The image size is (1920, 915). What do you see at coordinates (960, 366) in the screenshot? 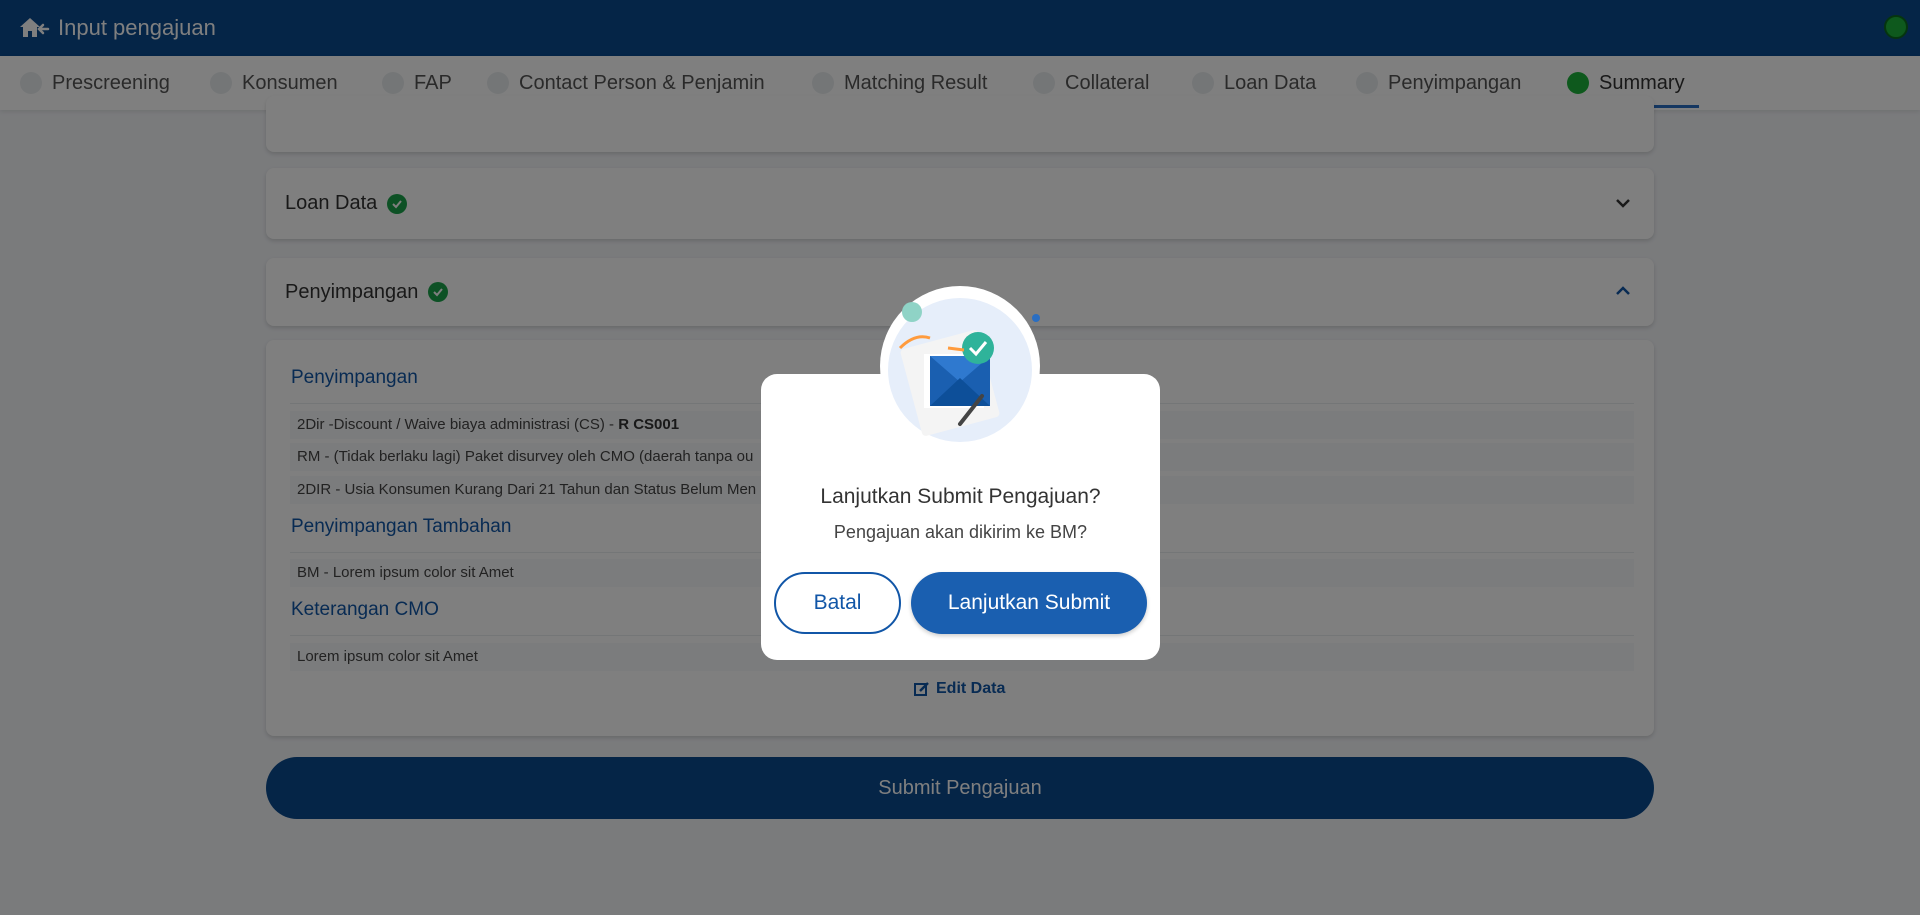
I see `envelope-illustration-icon` at bounding box center [960, 366].